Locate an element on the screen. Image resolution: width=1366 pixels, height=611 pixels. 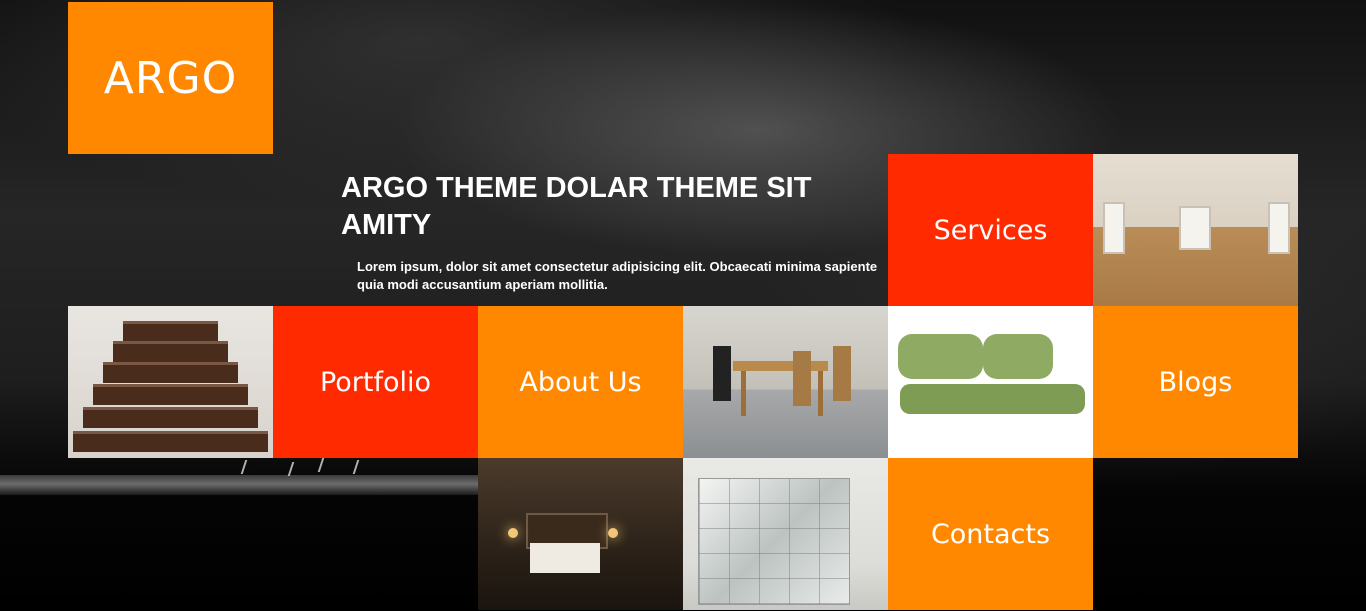
sofa-seat is located at coordinates (992, 399).